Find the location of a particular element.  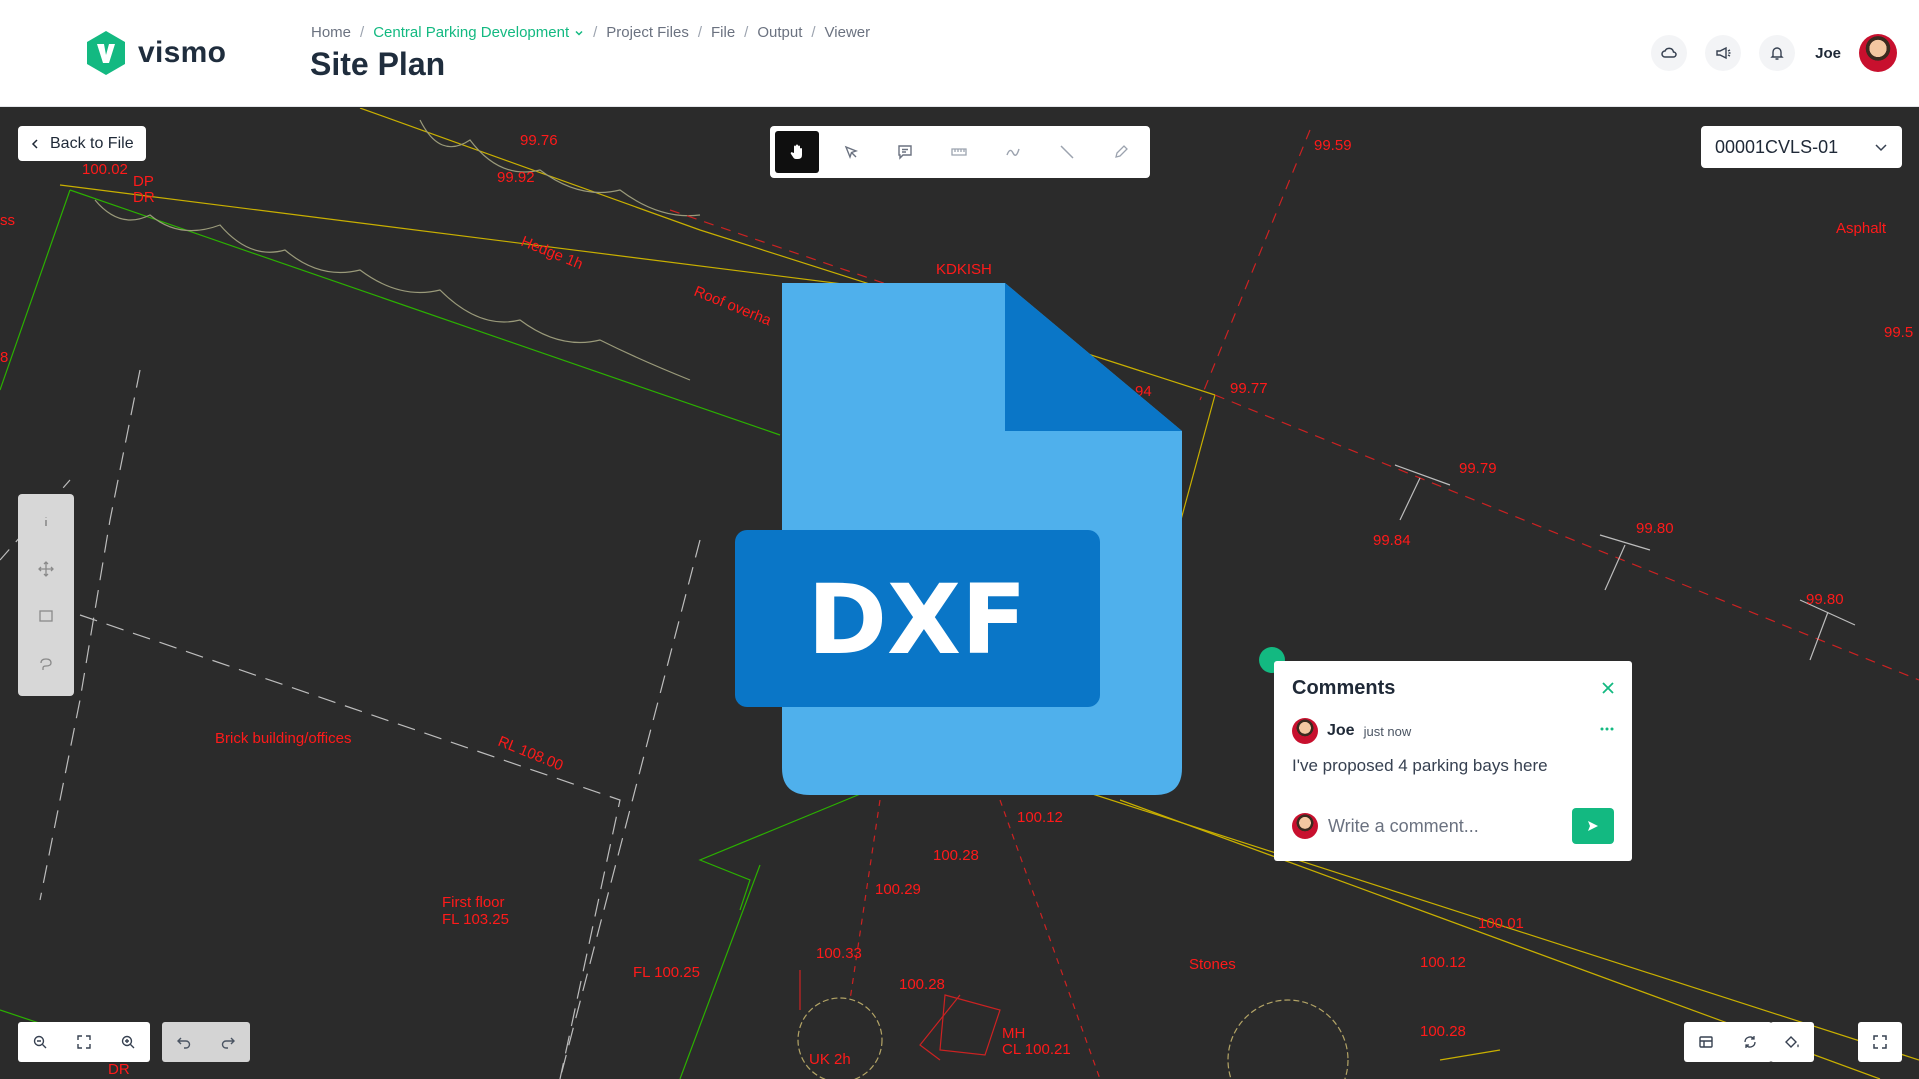

breadcrumb-home: Home is located at coordinates (331, 32).